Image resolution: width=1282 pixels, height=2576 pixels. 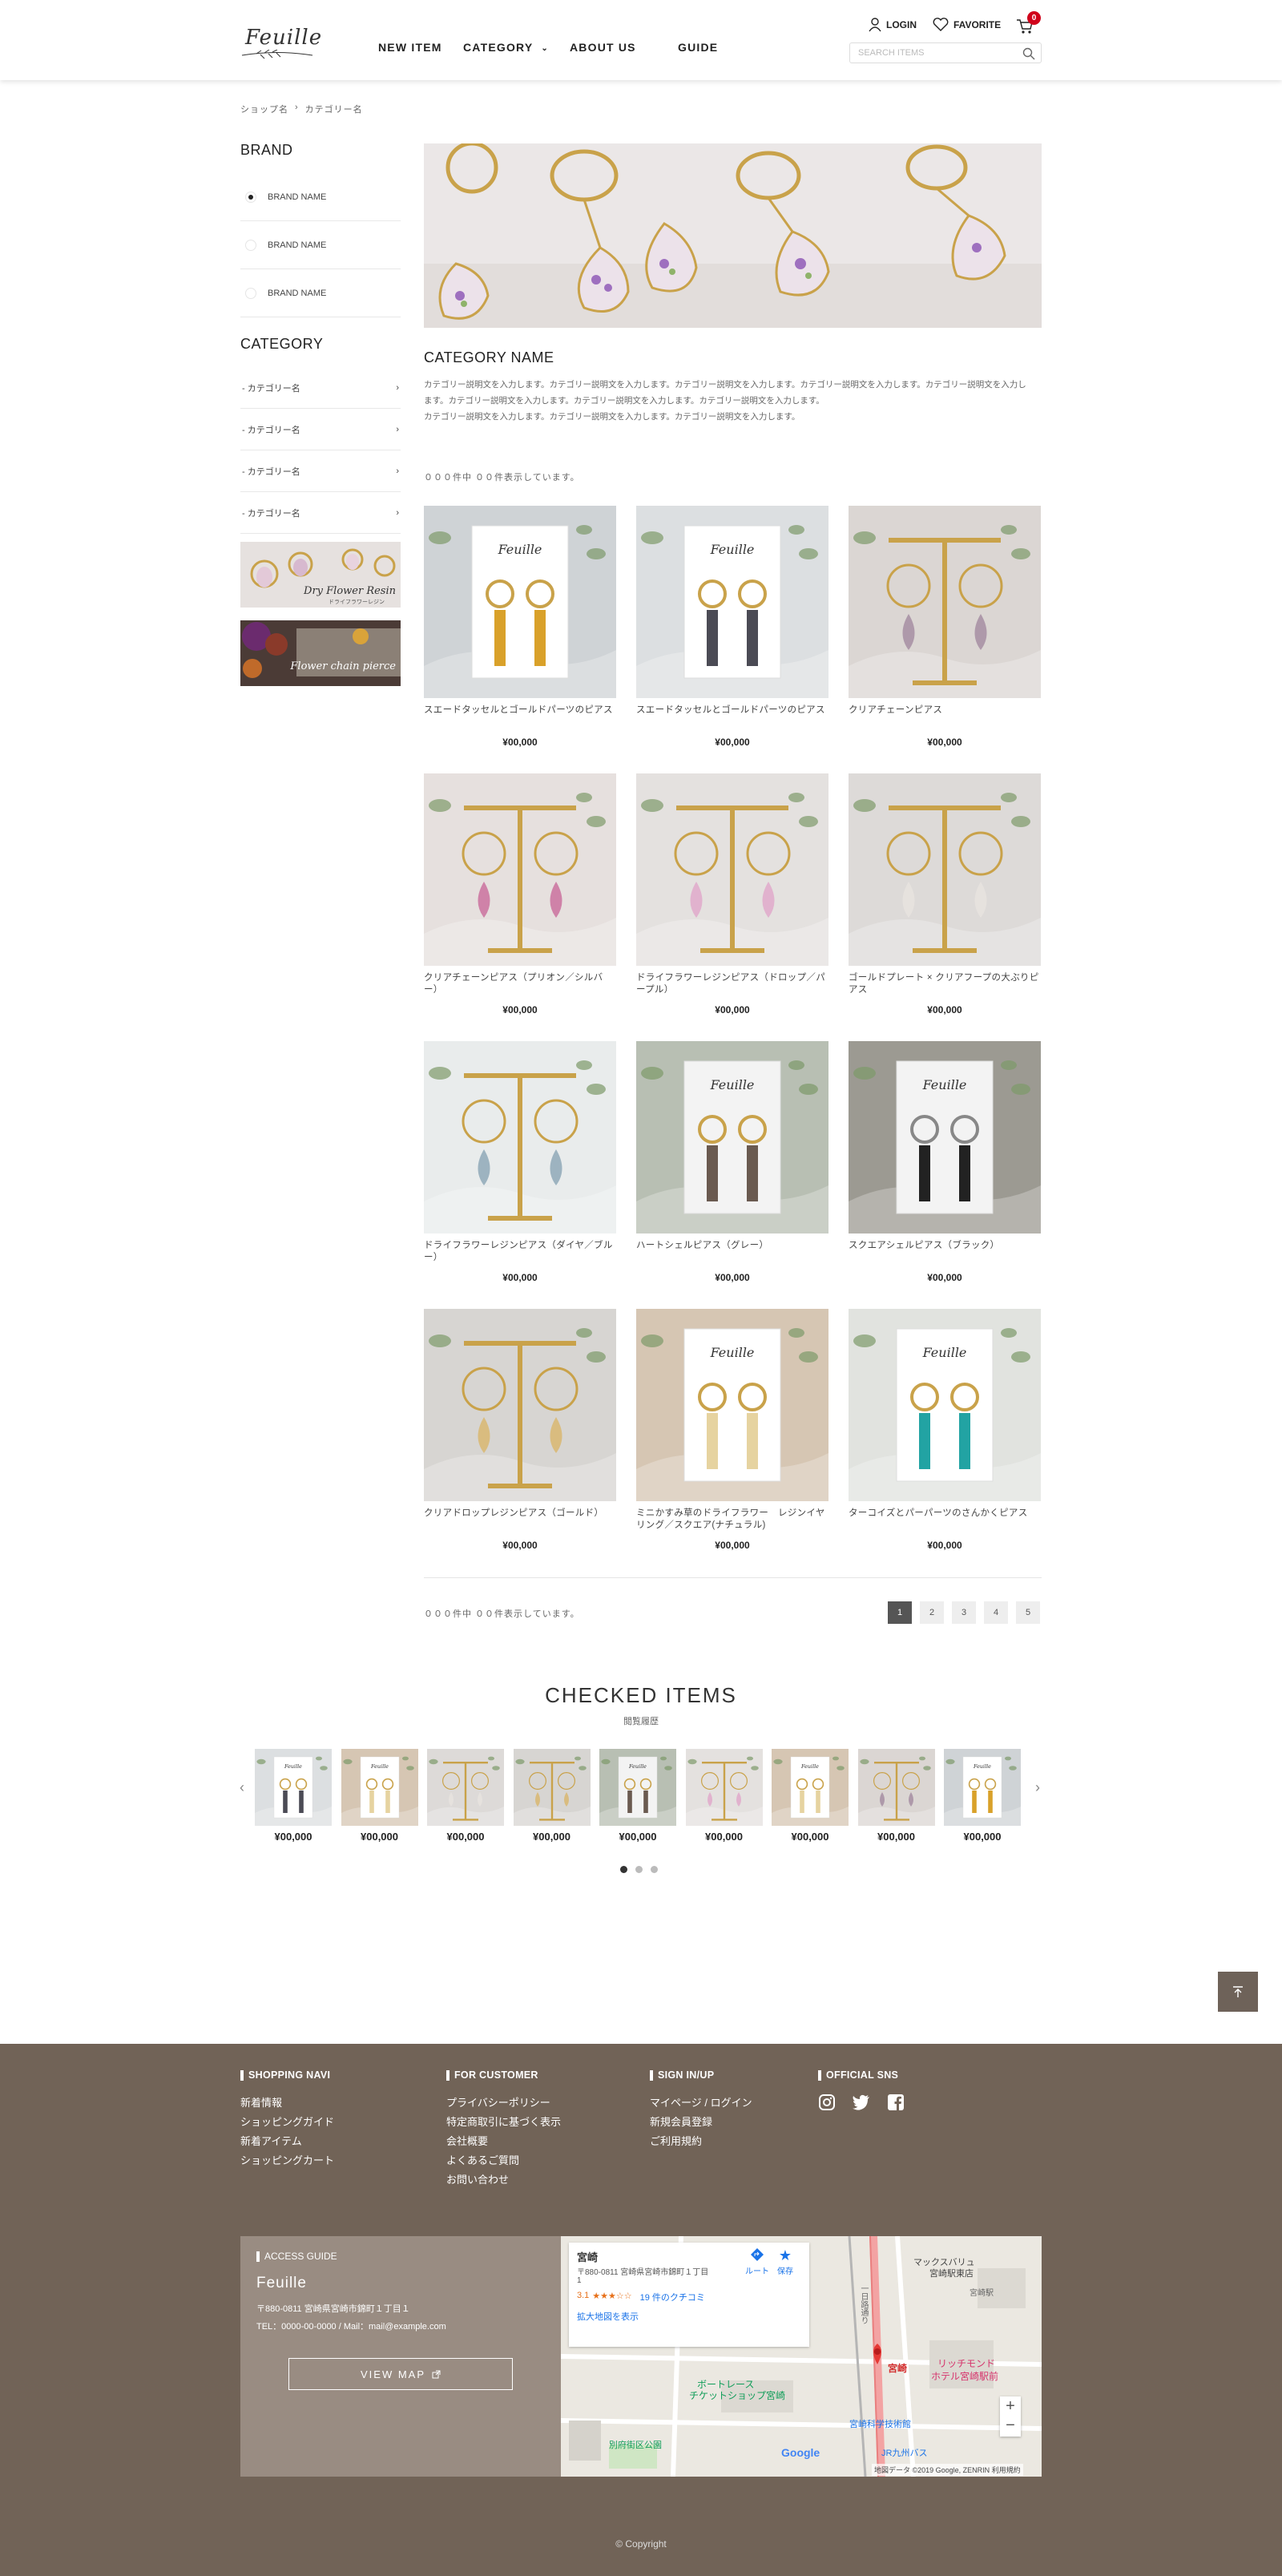 I want to click on footer-link: 新着情報, so click(x=287, y=2104).